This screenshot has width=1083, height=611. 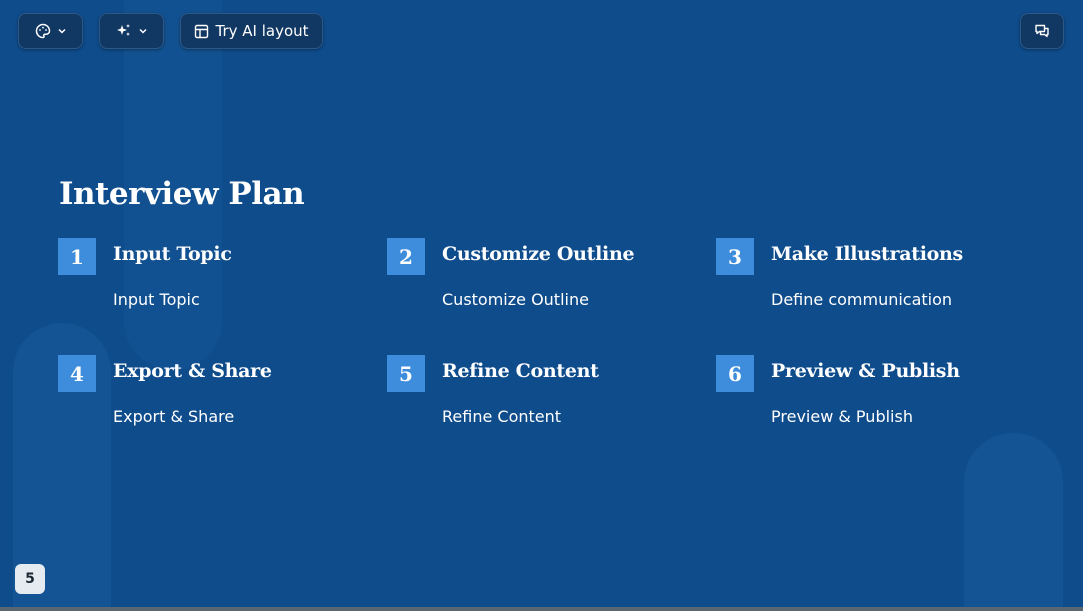 I want to click on step-number: 4, so click(x=77, y=373).